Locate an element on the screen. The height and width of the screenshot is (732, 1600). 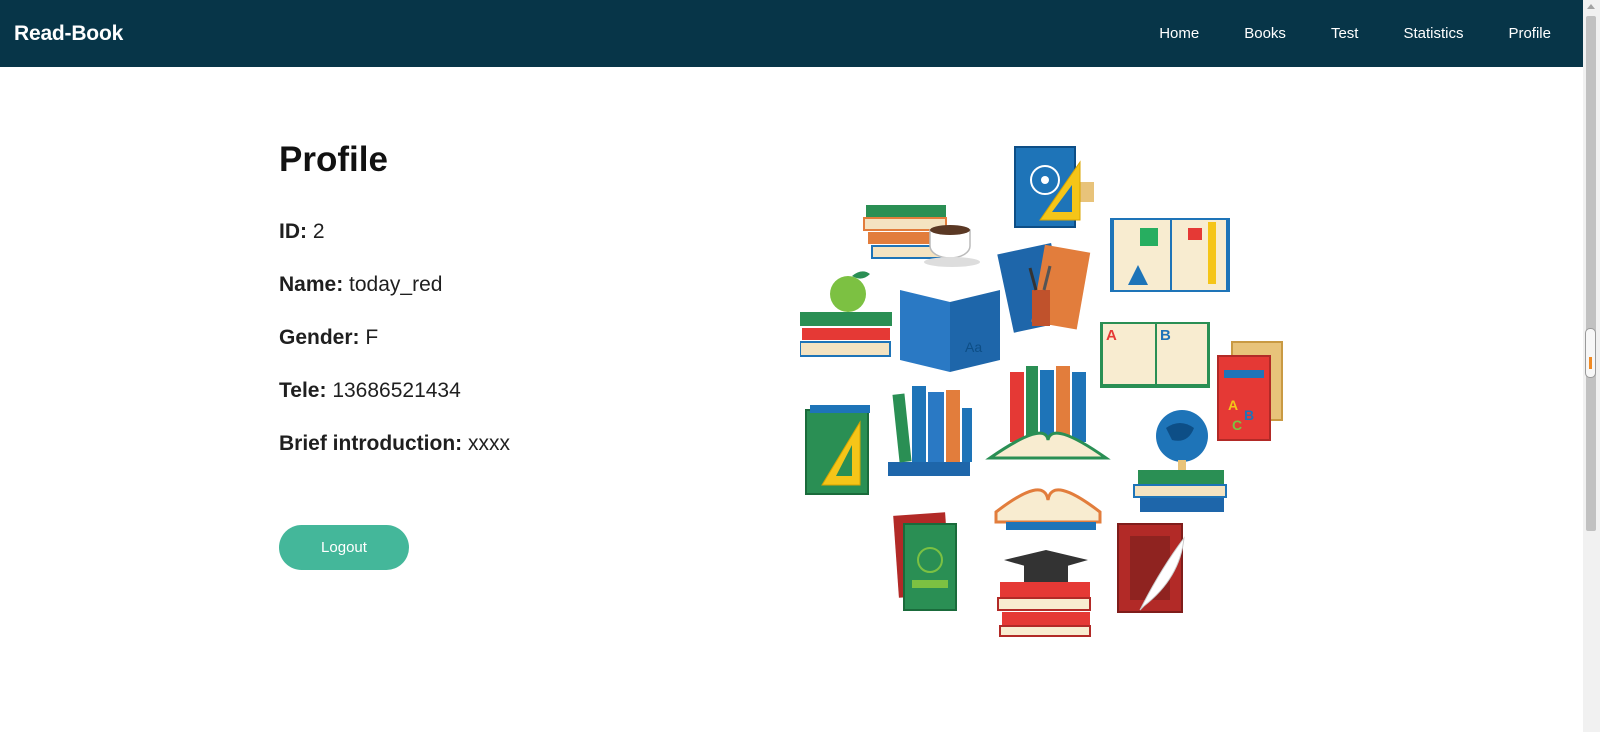
alphabet-book-icon: A B is located at coordinates (1155, 355).